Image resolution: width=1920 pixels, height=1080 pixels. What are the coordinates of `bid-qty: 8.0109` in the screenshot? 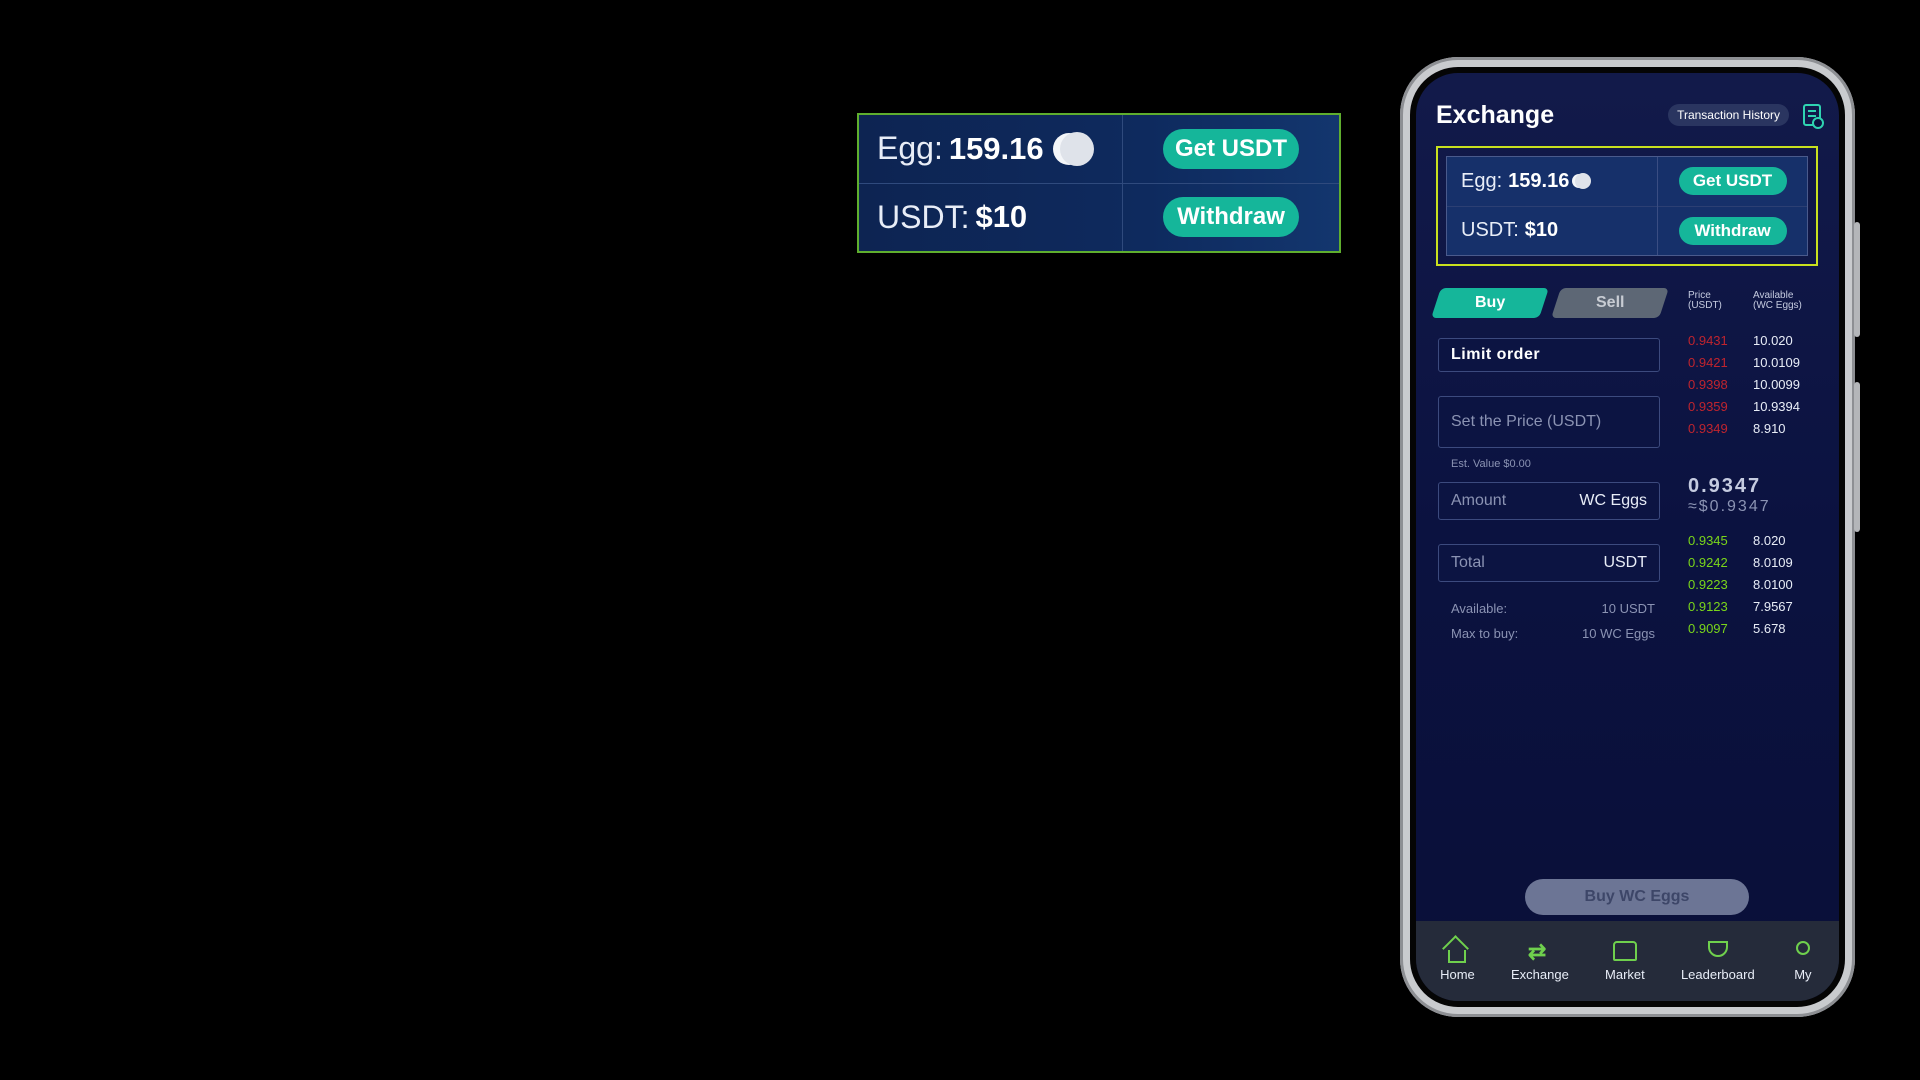 It's located at (1773, 562).